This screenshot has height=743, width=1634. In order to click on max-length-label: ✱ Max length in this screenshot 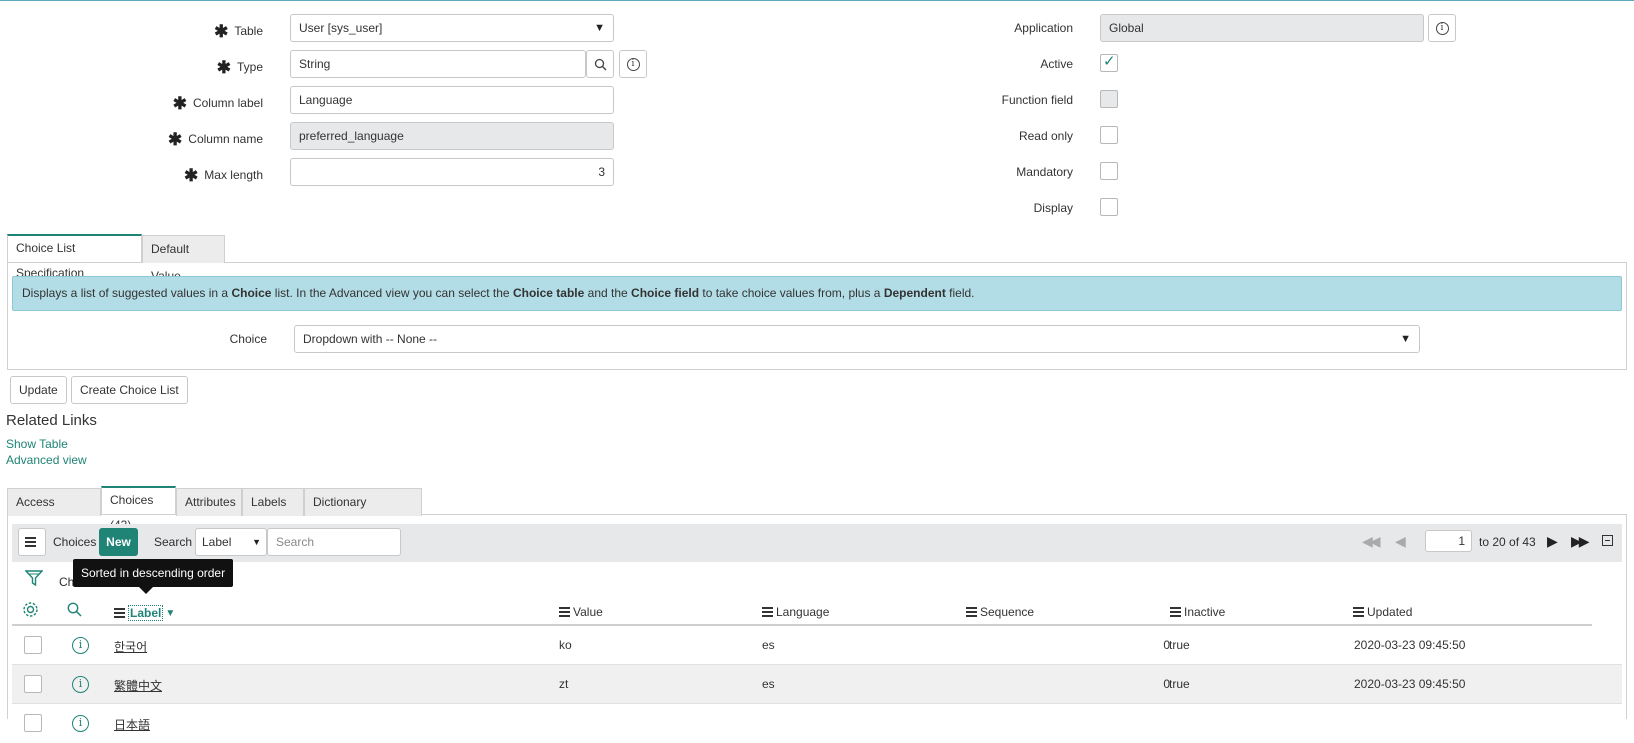, I will do `click(223, 175)`.